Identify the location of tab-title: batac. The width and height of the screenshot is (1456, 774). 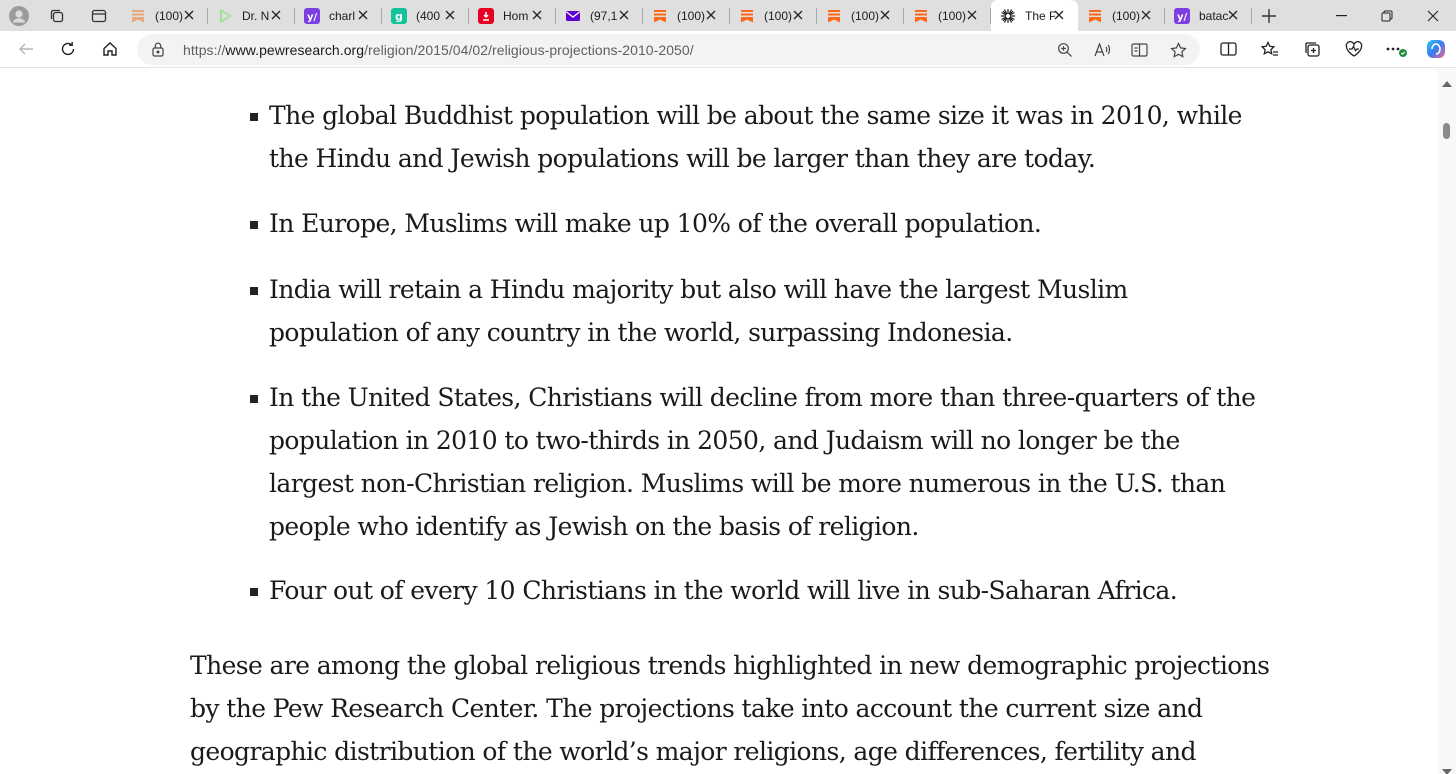
(1214, 15).